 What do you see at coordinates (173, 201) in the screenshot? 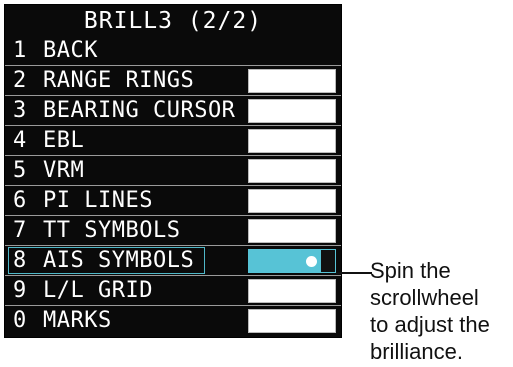
I see `menu-item-pi-lines: 6 PI LINES` at bounding box center [173, 201].